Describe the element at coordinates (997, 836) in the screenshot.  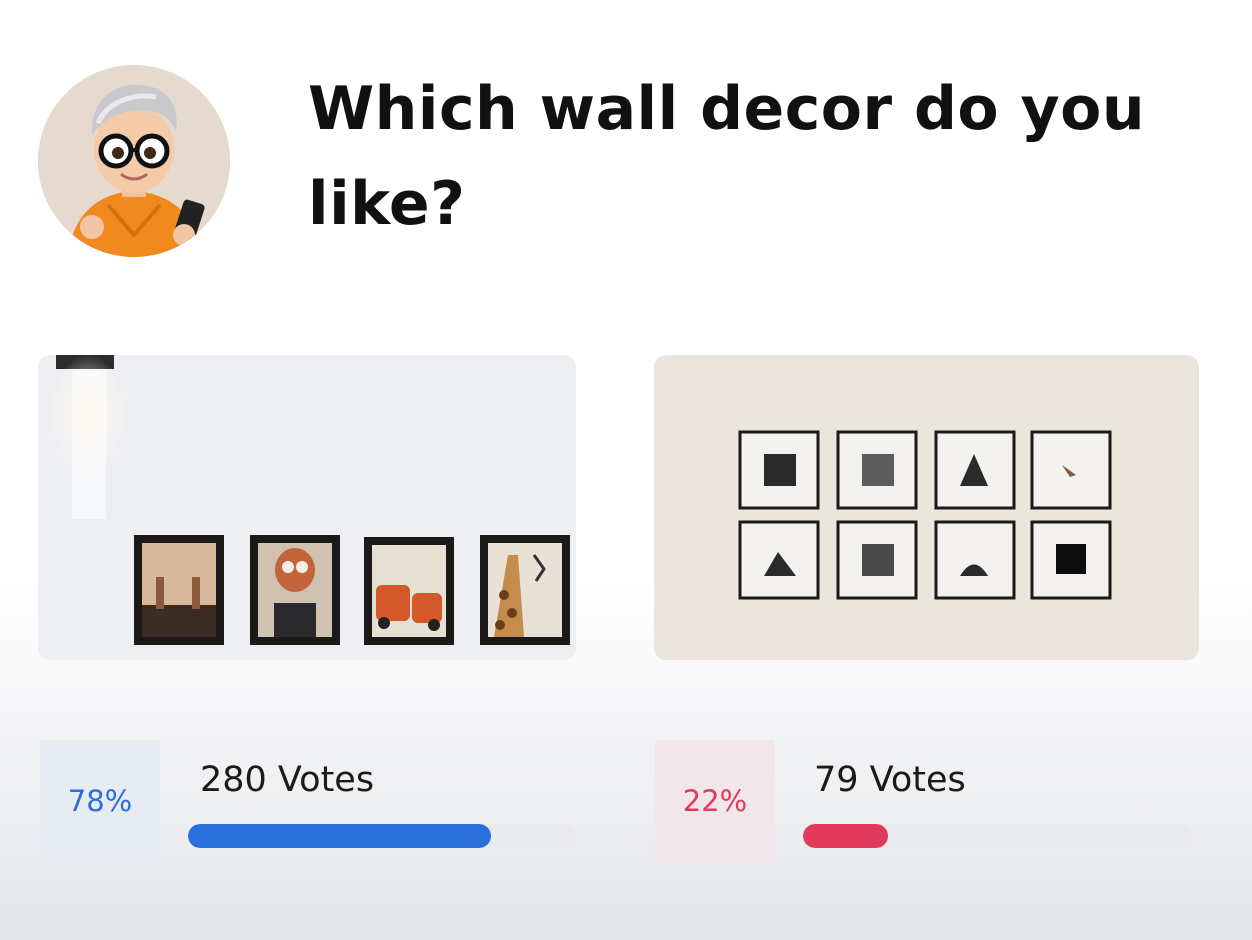
I see `option-b-progress-bar` at that location.